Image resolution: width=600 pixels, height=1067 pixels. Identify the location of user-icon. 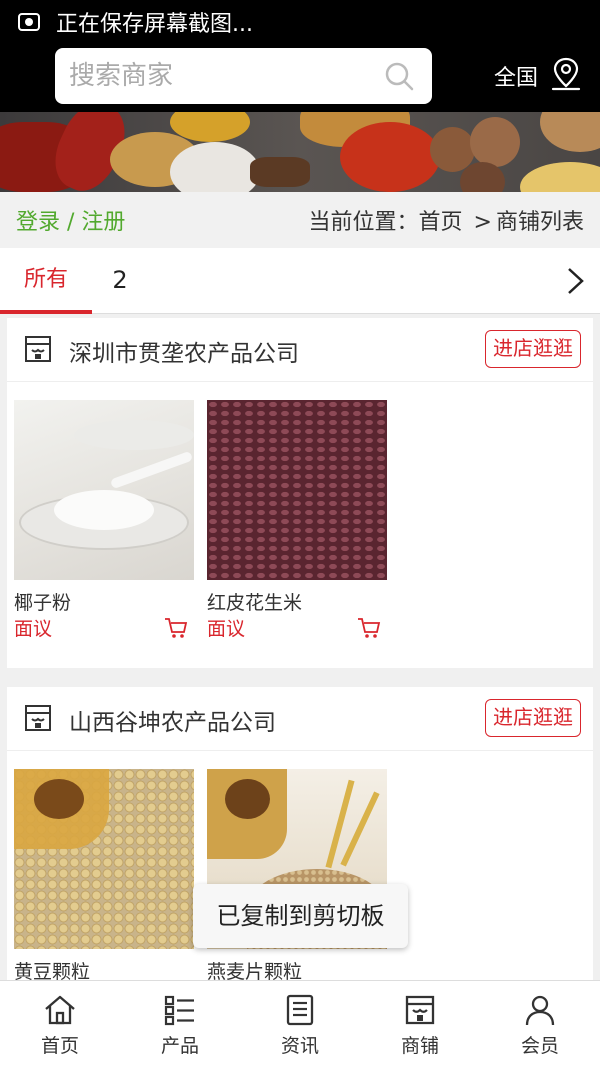
(540, 1010).